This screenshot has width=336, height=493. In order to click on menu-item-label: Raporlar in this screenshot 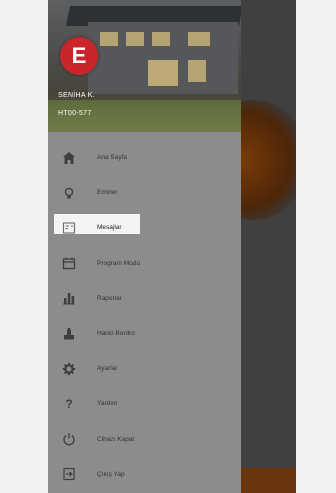, I will do `click(109, 298)`.